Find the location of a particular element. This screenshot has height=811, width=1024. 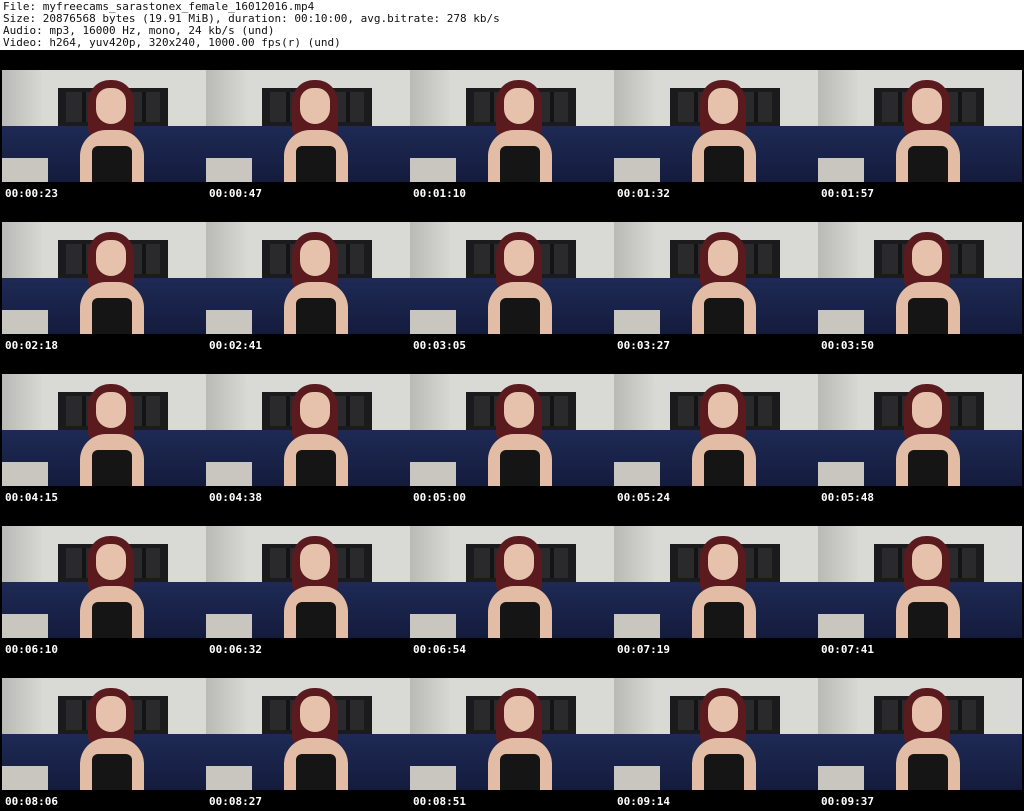

thumbnail-cell: 00:04:15 is located at coordinates (104, 430).